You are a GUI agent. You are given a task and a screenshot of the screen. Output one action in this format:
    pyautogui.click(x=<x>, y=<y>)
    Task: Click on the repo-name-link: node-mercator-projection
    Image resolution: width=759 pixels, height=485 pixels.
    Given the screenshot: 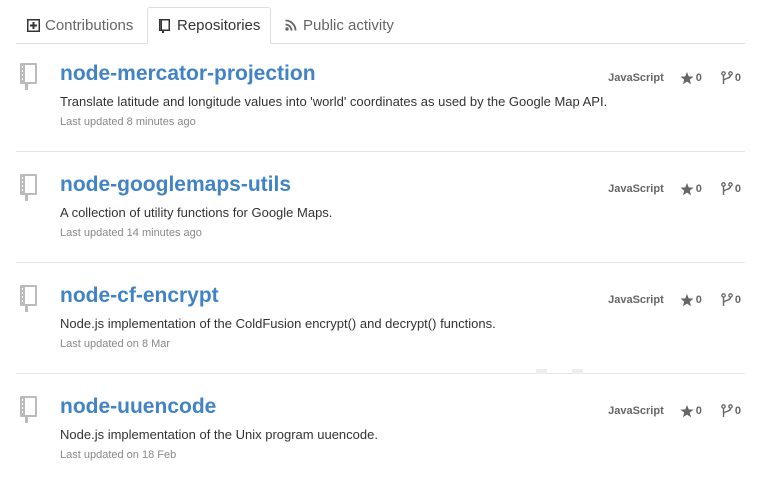 What is the action you would take?
    pyautogui.click(x=188, y=74)
    